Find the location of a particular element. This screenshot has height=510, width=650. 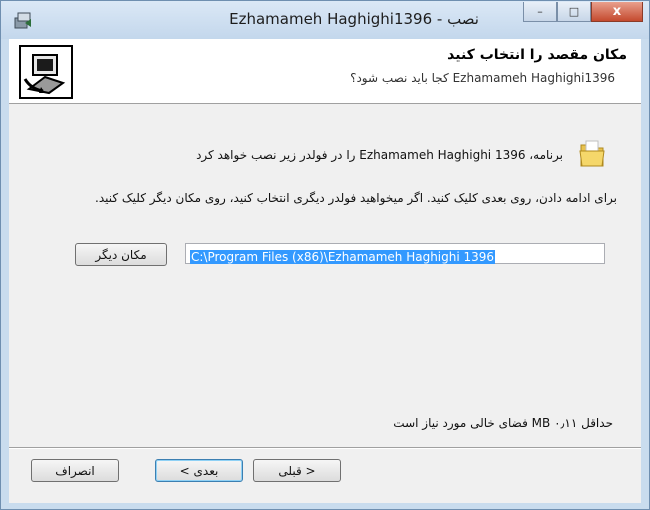

page-title: مکان مقصد را انتخاب کنید is located at coordinates (537, 55).